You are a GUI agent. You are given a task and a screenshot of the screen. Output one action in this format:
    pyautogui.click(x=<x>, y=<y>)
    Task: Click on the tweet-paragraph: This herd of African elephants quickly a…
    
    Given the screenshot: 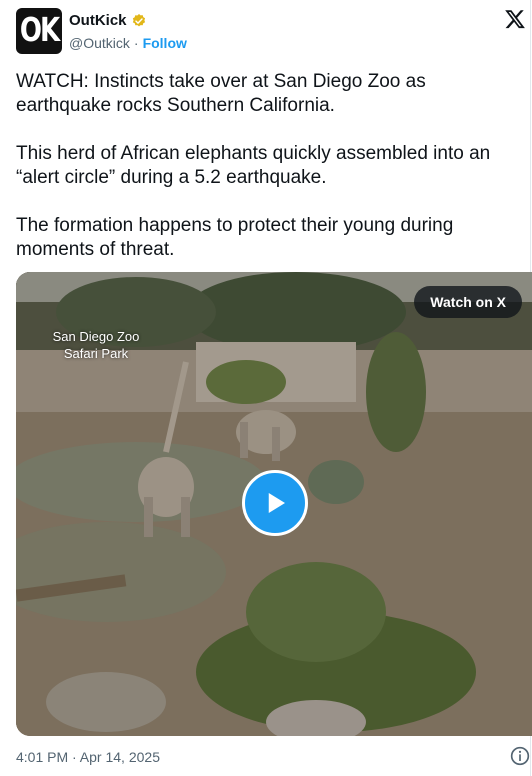 What is the action you would take?
    pyautogui.click(x=253, y=165)
    